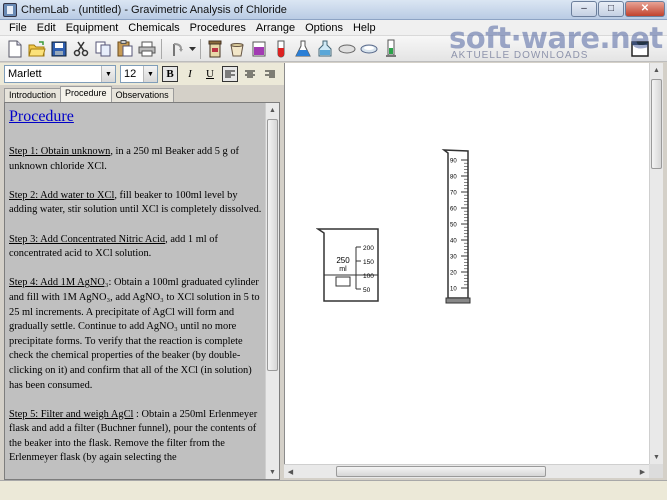 The image size is (667, 500). What do you see at coordinates (270, 74) in the screenshot?
I see `align-right-button` at bounding box center [270, 74].